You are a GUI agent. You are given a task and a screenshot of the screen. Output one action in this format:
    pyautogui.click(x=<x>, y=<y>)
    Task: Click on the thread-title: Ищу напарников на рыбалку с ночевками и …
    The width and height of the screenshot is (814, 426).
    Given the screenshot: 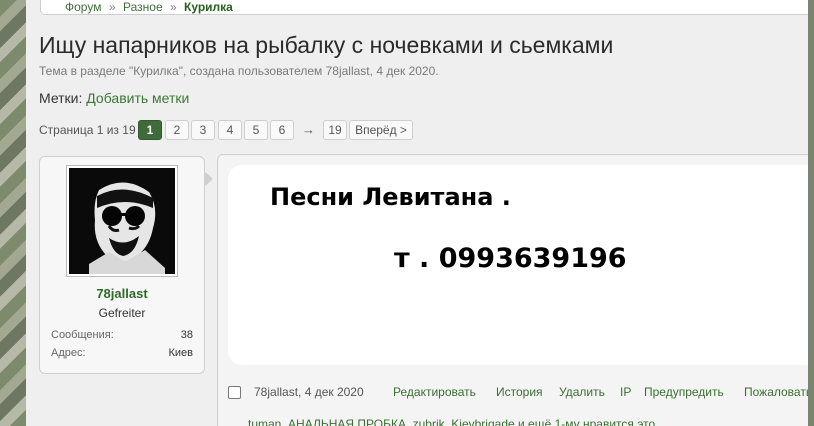 What is the action you would take?
    pyautogui.click(x=326, y=45)
    